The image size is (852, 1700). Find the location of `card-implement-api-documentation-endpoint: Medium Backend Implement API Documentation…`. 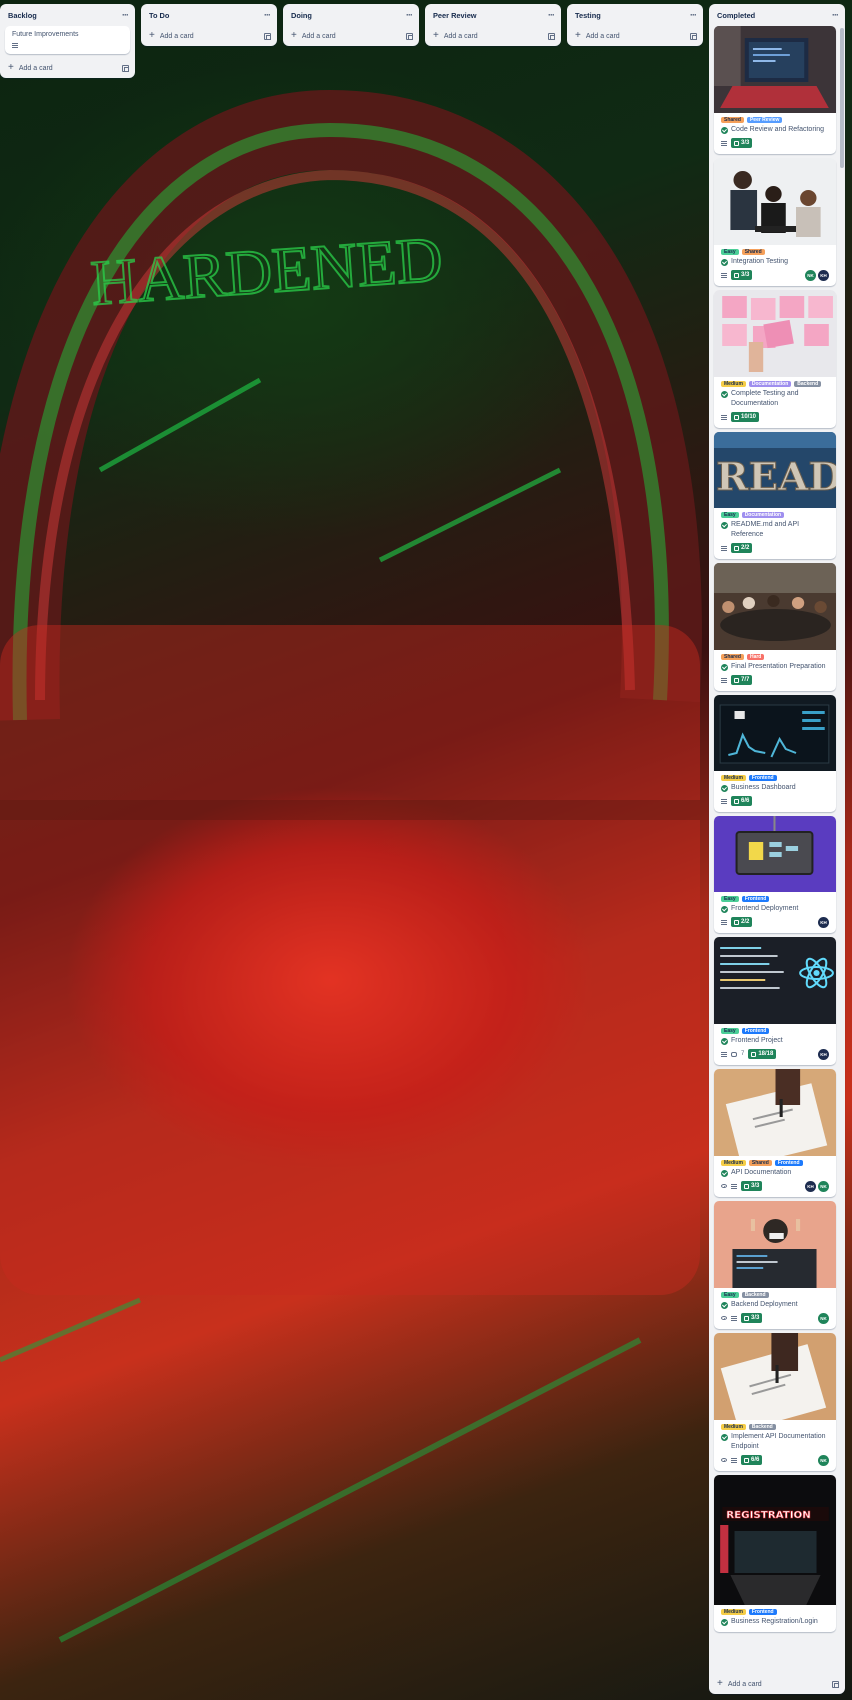

card-implement-api-documentation-endpoint: Medium Backend Implement API Documentation… is located at coordinates (775, 1402).